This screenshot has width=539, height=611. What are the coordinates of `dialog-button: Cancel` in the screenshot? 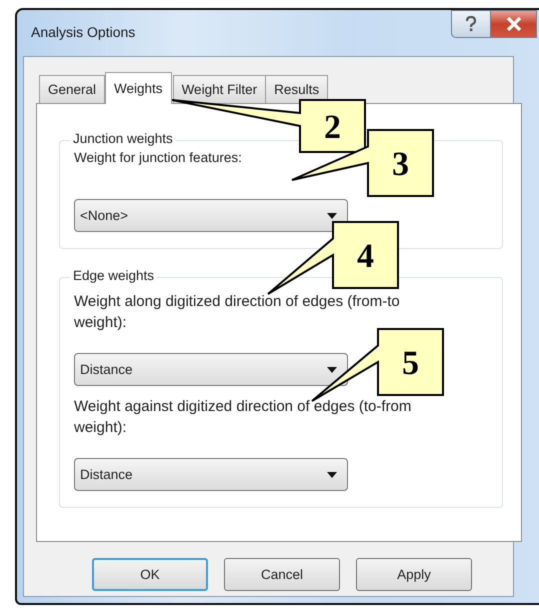 It's located at (282, 574).